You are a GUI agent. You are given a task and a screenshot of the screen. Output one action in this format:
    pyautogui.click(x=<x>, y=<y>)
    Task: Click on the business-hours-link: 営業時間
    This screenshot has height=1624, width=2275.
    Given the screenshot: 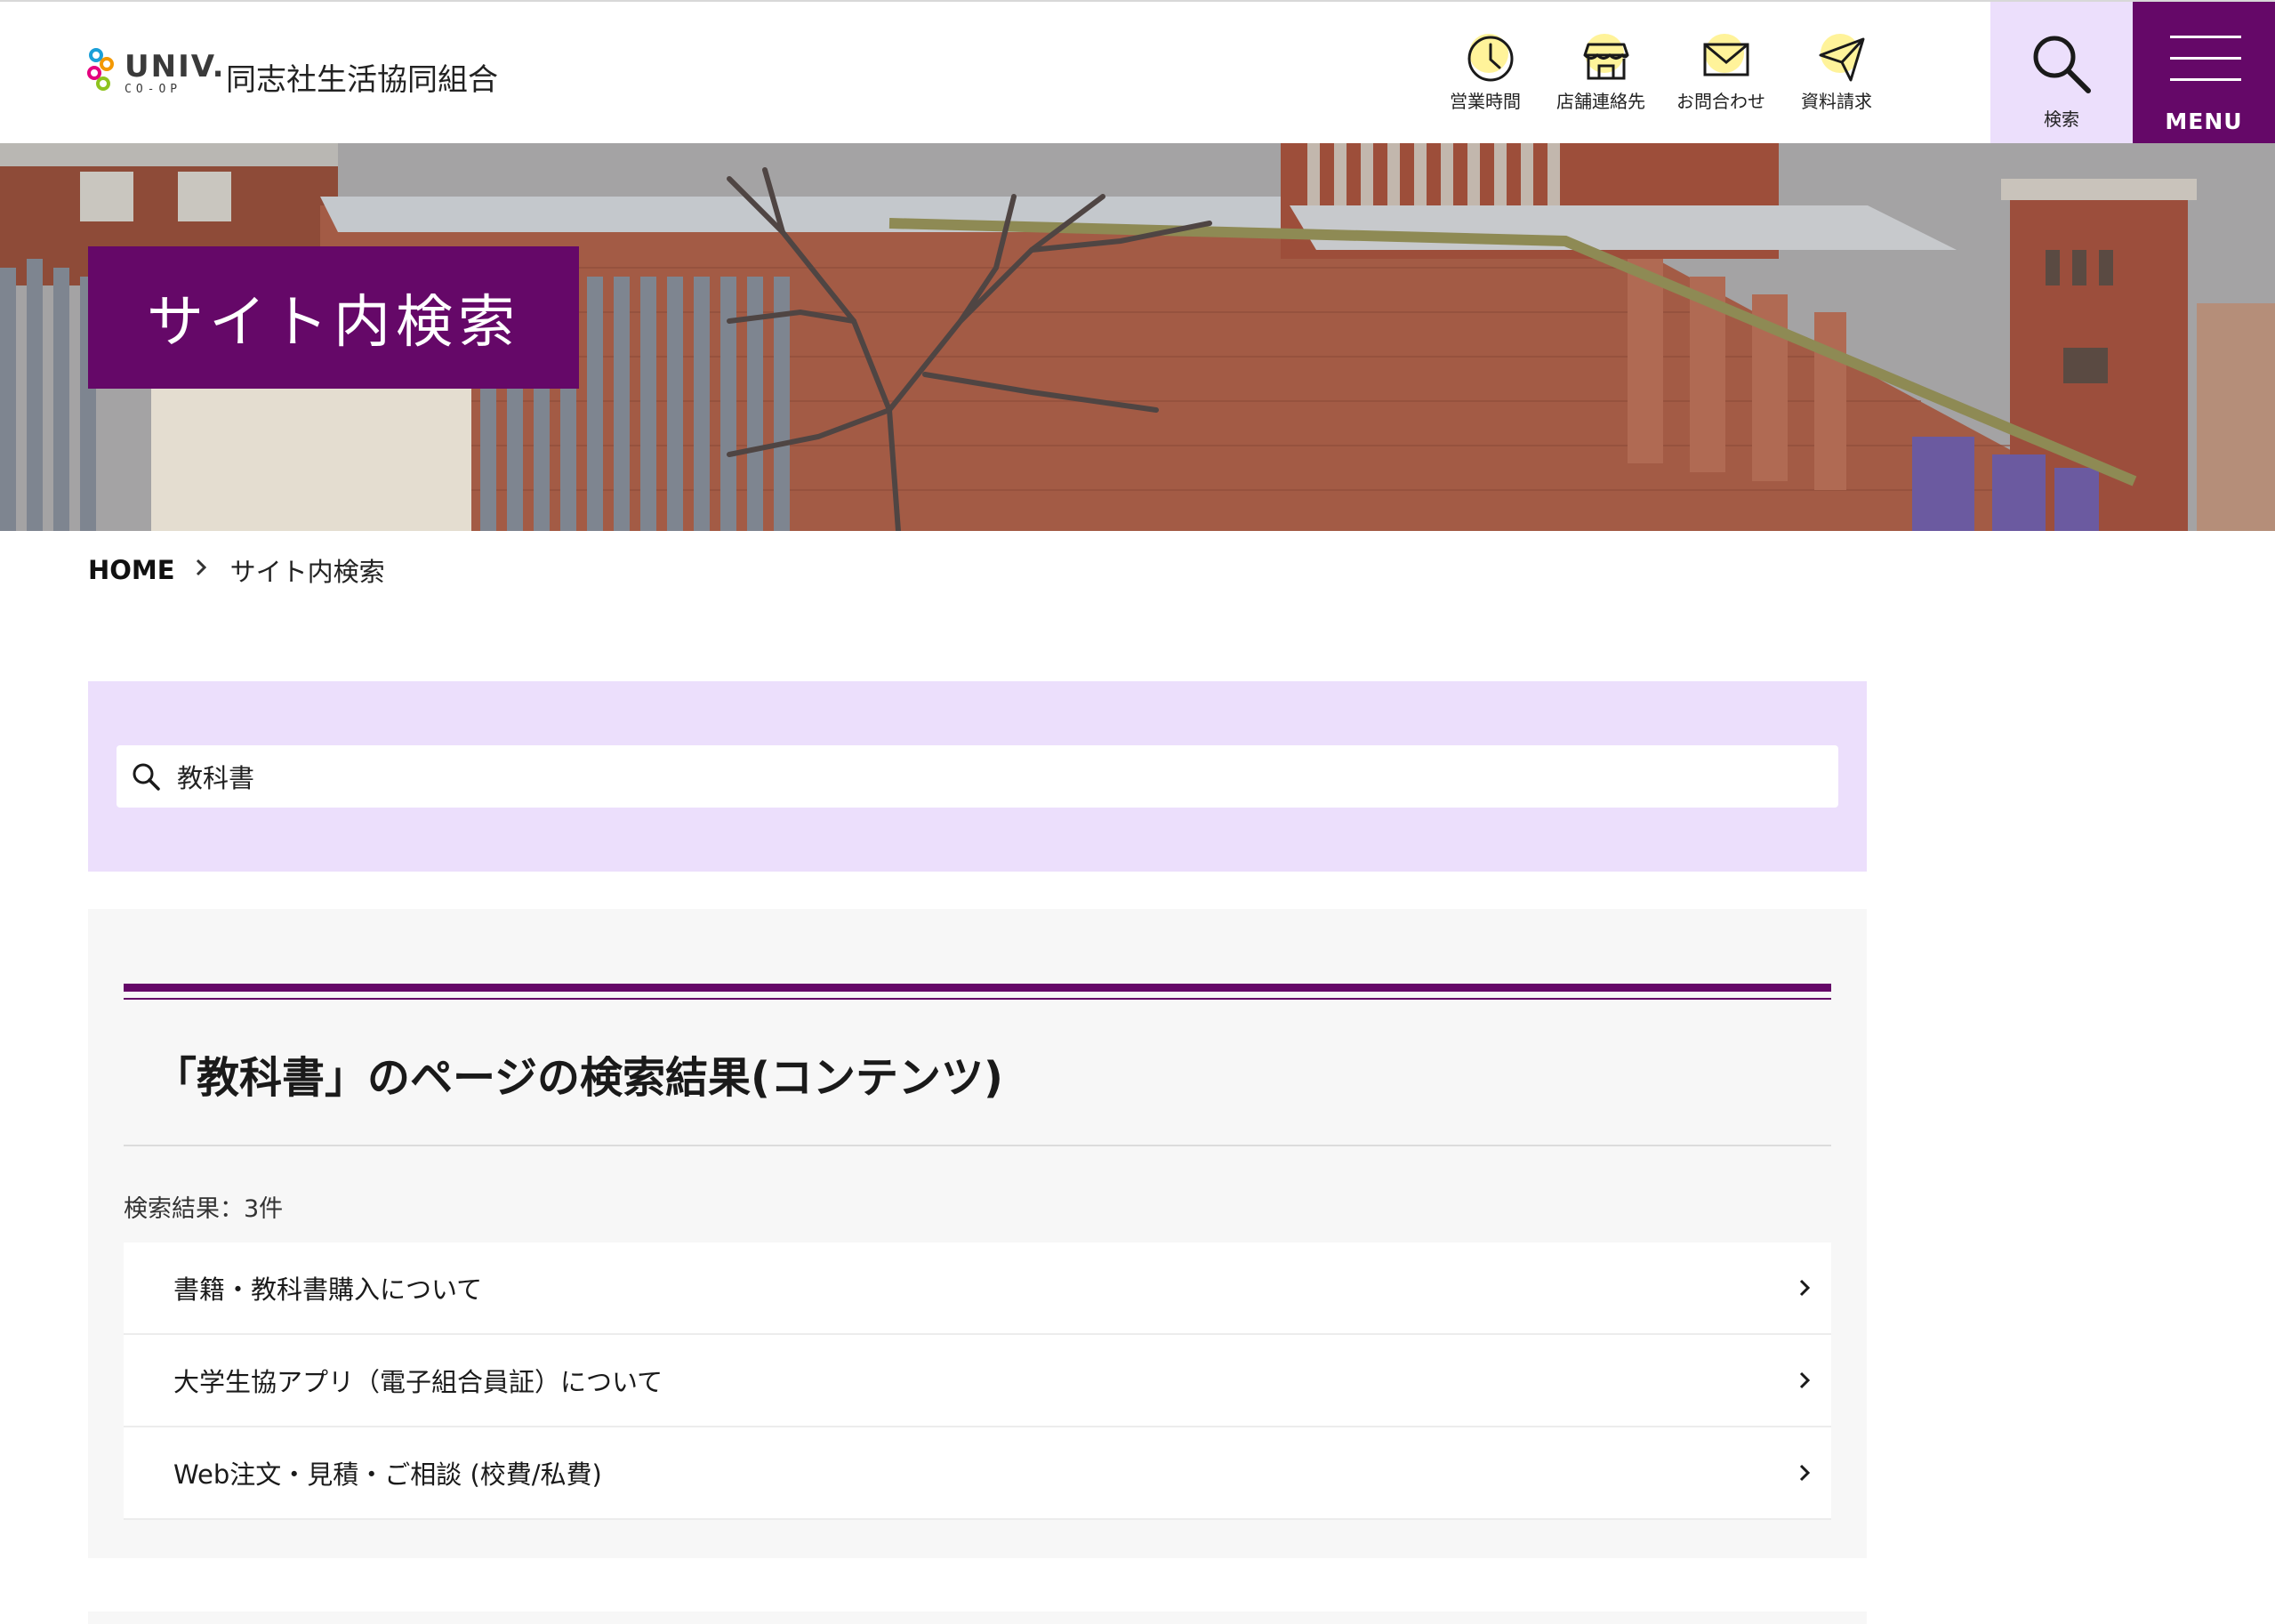 What is the action you would take?
    pyautogui.click(x=1485, y=70)
    